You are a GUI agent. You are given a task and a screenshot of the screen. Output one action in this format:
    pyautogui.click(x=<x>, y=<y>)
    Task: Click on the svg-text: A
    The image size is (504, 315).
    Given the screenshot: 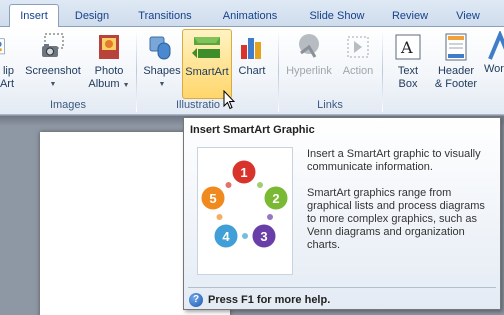 What is the action you would take?
    pyautogui.click(x=406, y=47)
    